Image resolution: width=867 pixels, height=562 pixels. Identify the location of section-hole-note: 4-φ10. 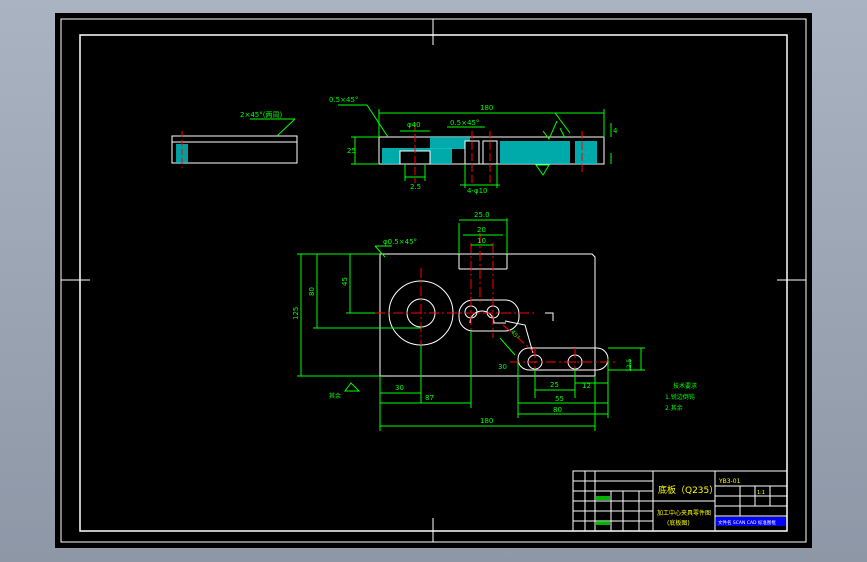
(477, 191).